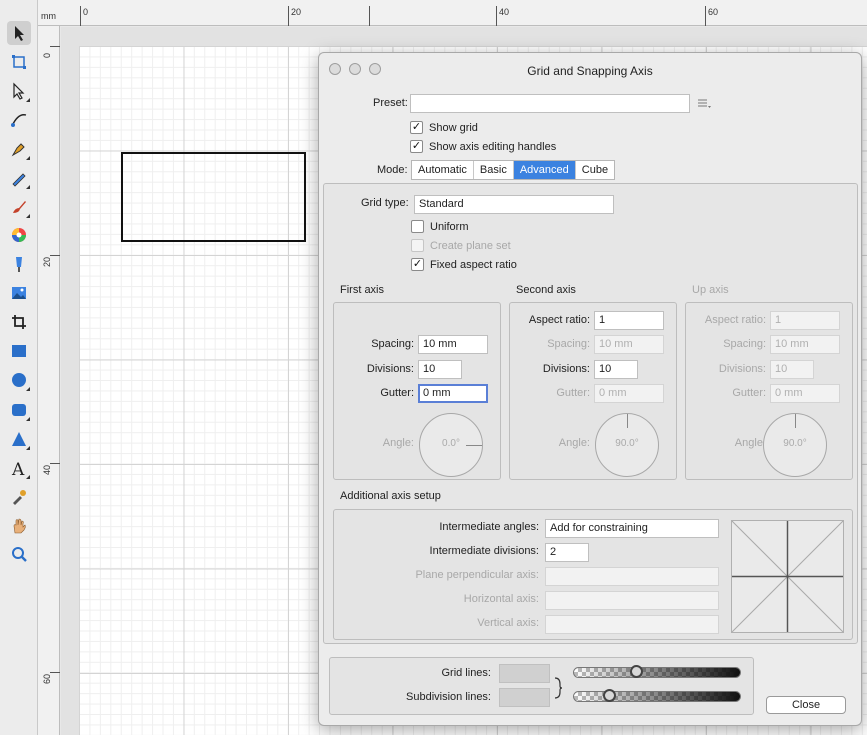  What do you see at coordinates (713, 12) in the screenshot?
I see `ruler-top-label: 60` at bounding box center [713, 12].